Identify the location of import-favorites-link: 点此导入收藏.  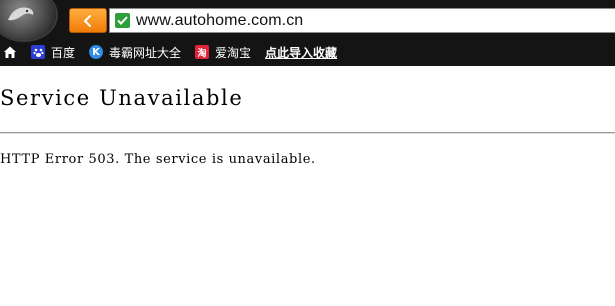
(301, 52).